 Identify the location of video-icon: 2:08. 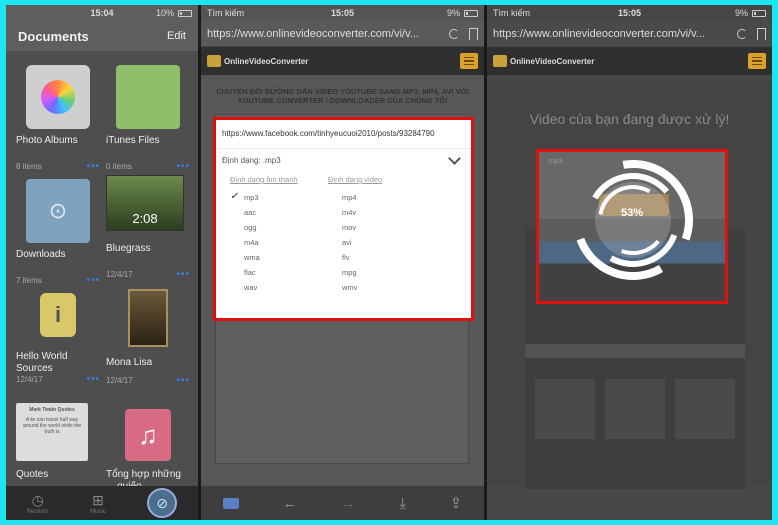
(145, 203).